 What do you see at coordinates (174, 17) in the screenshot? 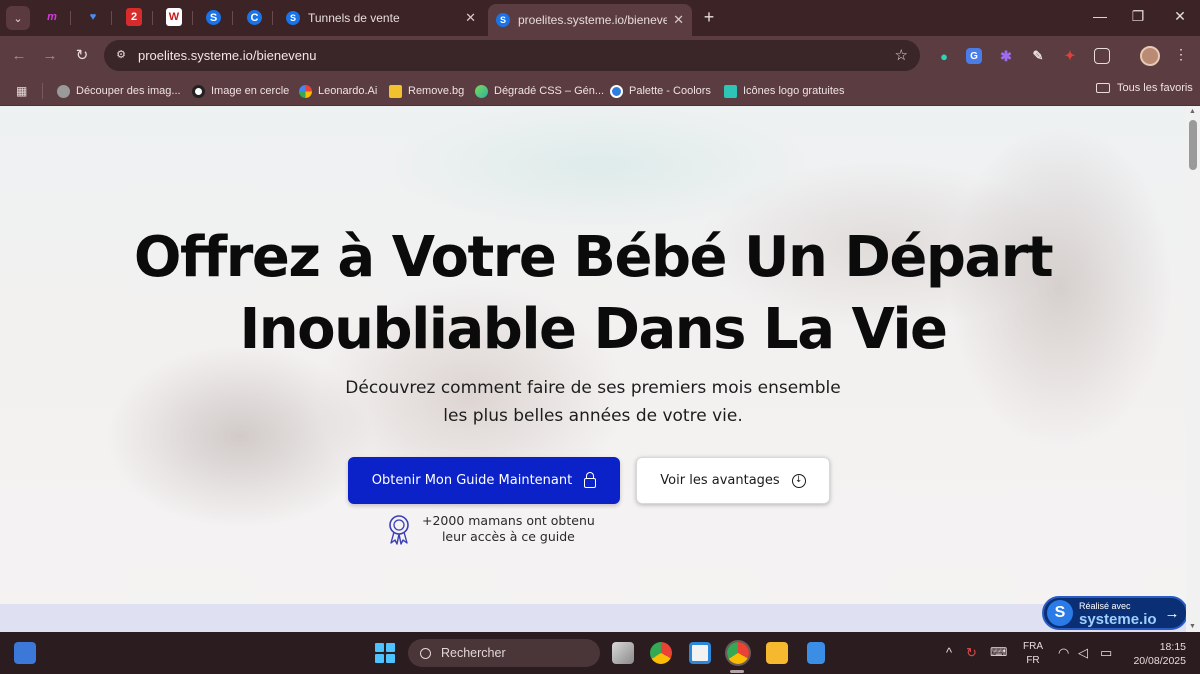
I see `pinned-tab-w-icon: W` at bounding box center [174, 17].